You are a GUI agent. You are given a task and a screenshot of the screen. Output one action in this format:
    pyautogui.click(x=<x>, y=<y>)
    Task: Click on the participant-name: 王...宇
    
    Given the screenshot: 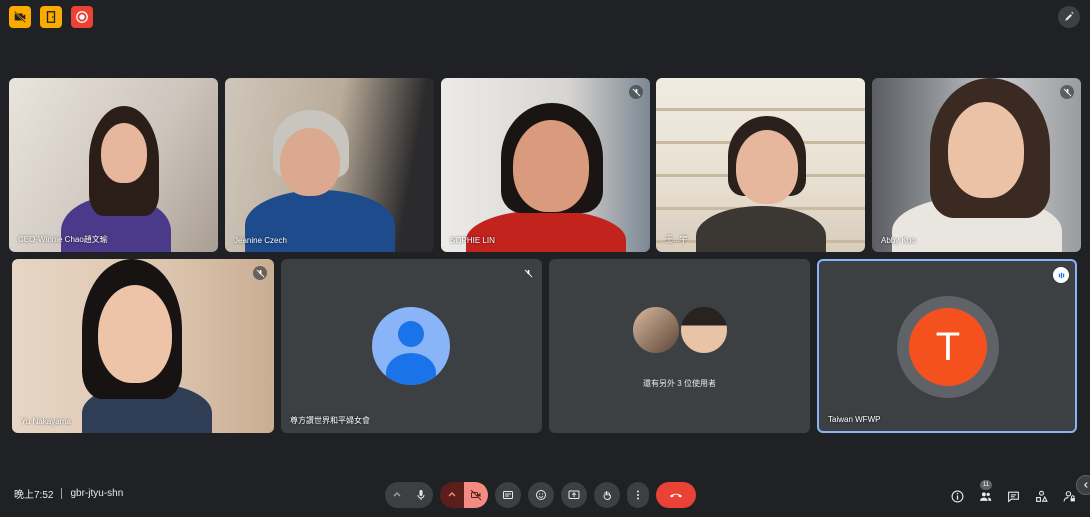 What is the action you would take?
    pyautogui.click(x=676, y=239)
    